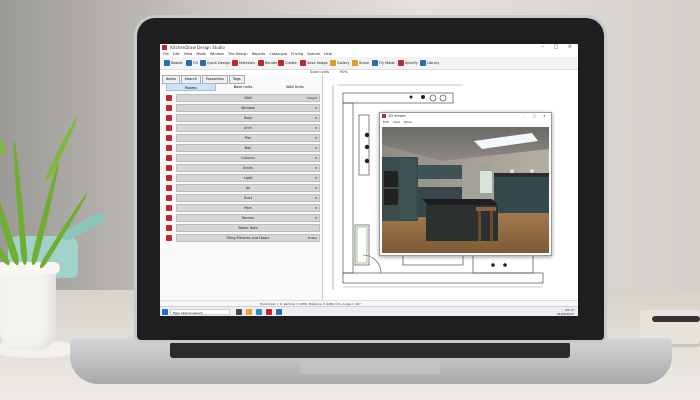 The height and width of the screenshot is (400, 700). Describe the element at coordinates (238, 54) in the screenshot. I see `menu-the-design: The Design` at that location.